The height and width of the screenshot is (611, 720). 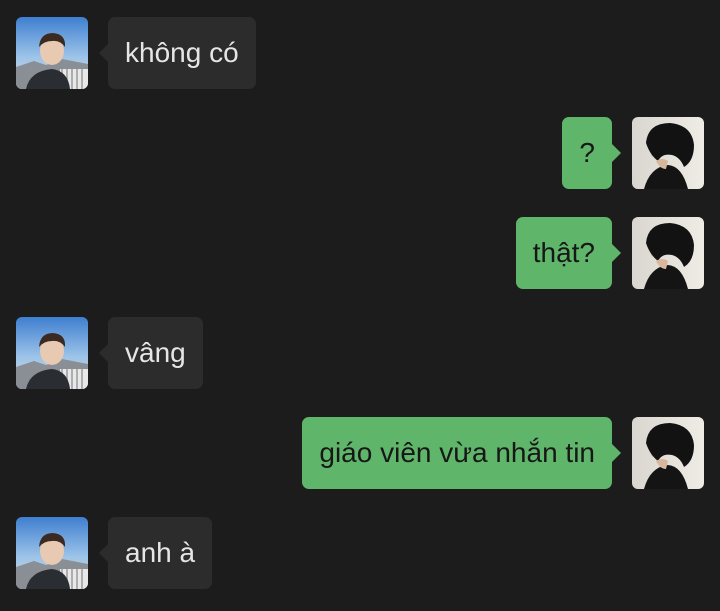 I want to click on message-row-incoming: không có, so click(x=360, y=53).